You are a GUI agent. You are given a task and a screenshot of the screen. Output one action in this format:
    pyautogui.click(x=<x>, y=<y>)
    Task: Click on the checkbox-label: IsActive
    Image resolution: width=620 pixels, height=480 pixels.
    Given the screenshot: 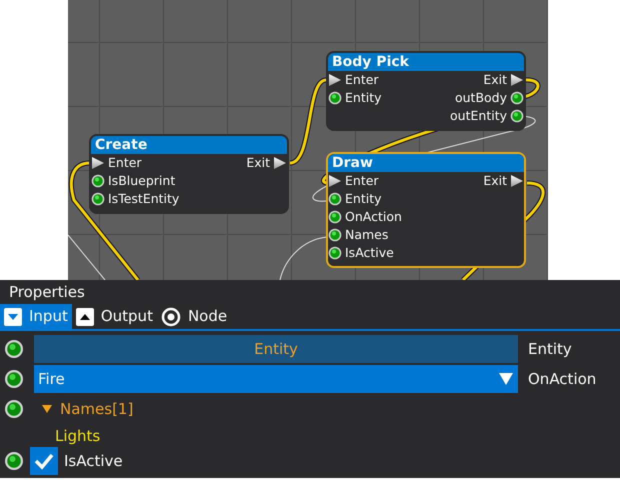 What is the action you would take?
    pyautogui.click(x=93, y=461)
    